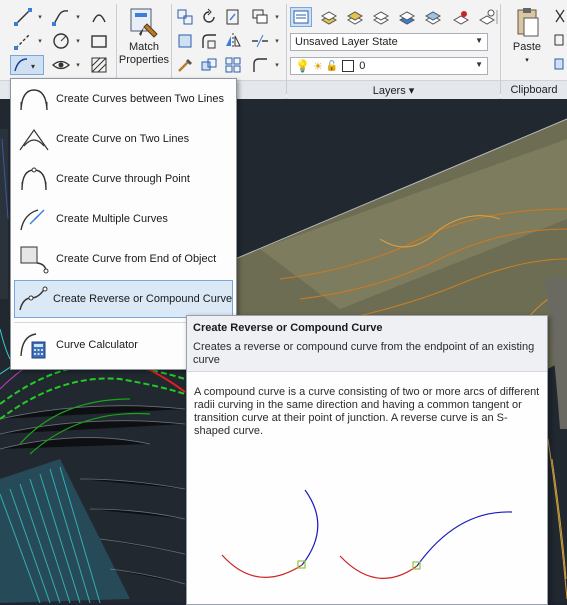 This screenshot has height=605, width=567. I want to click on lock-icon: 🔓, so click(332, 66).